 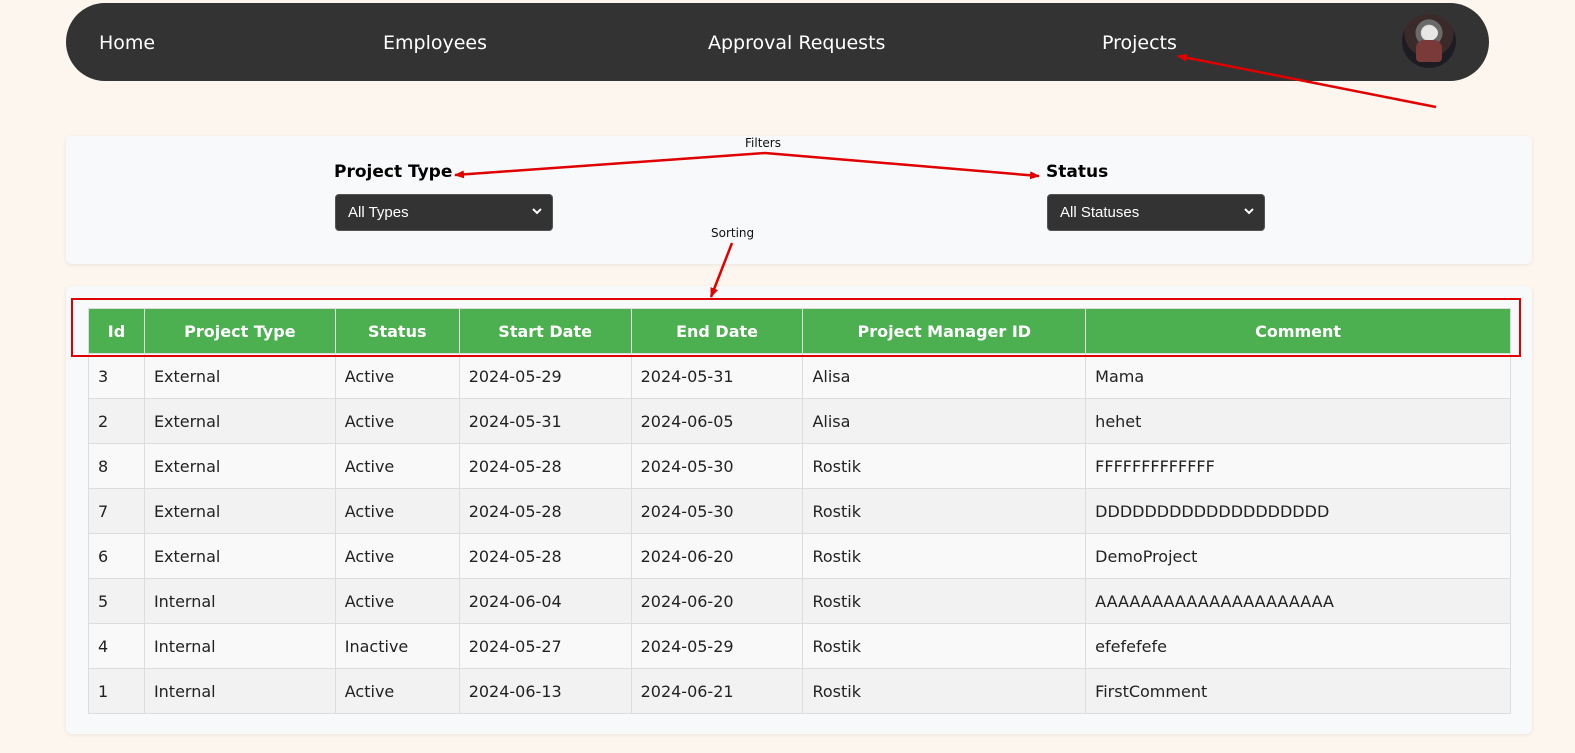 I want to click on cell-start-date: 2024-06-13, so click(x=545, y=691).